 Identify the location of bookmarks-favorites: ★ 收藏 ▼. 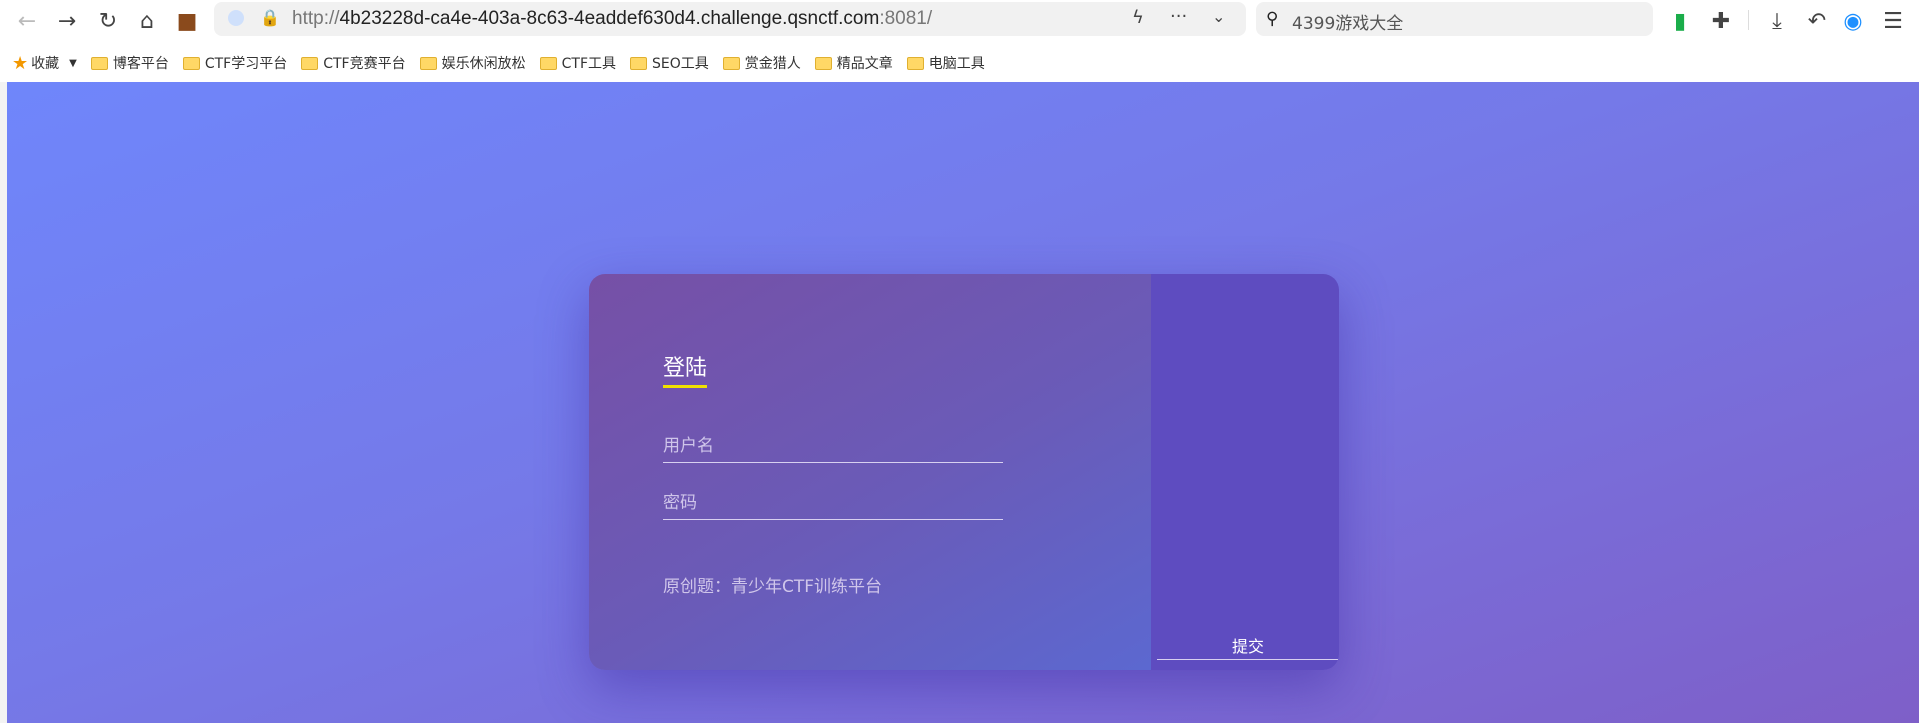
(44, 63).